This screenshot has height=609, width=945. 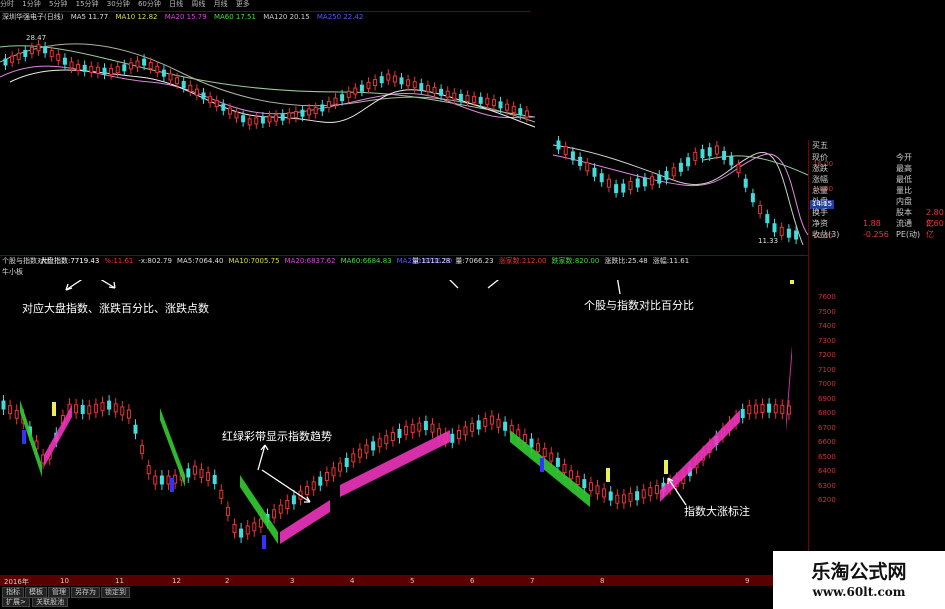 I want to click on info-key: 流通, so click(x=904, y=223).